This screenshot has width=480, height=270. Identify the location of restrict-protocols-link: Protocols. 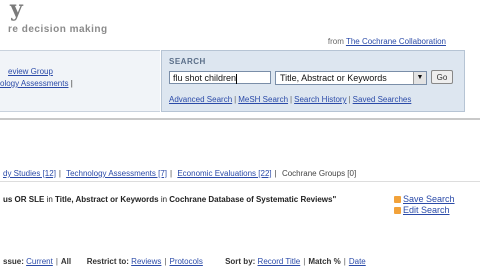
(185, 261).